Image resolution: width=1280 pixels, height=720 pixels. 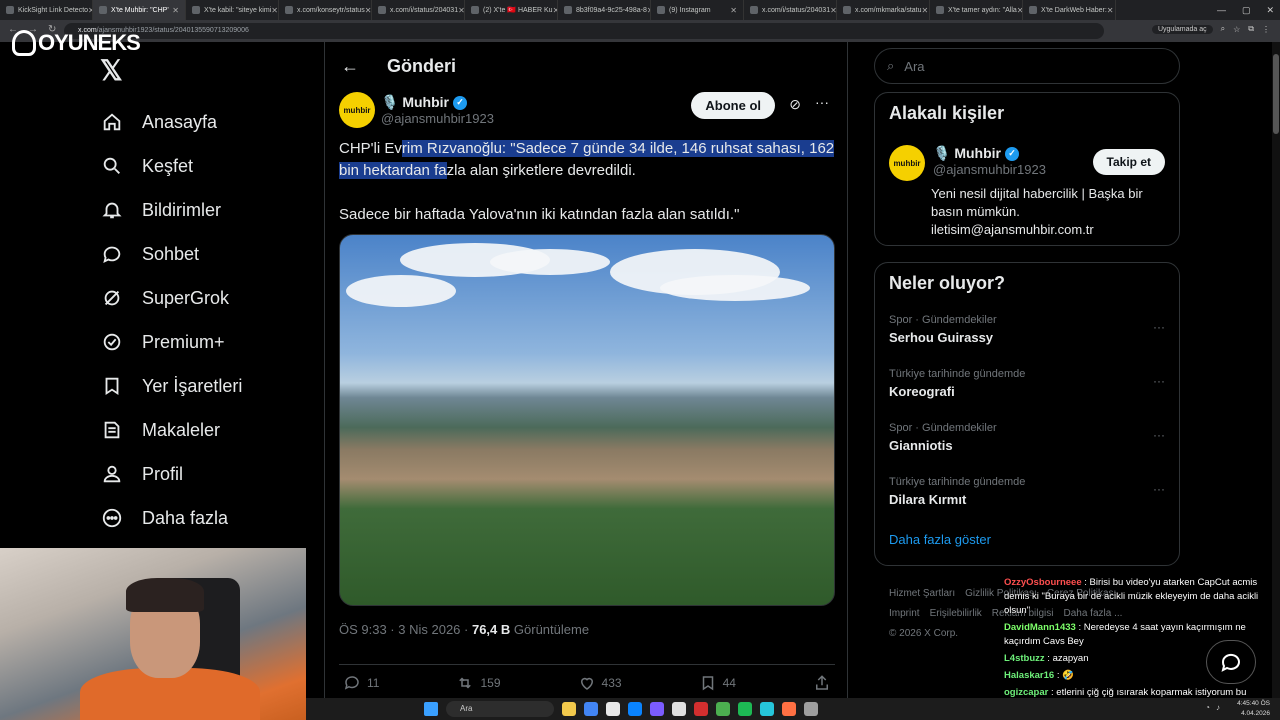 I want to click on related-name: 🎙️ Muhbir, so click(x=967, y=153).